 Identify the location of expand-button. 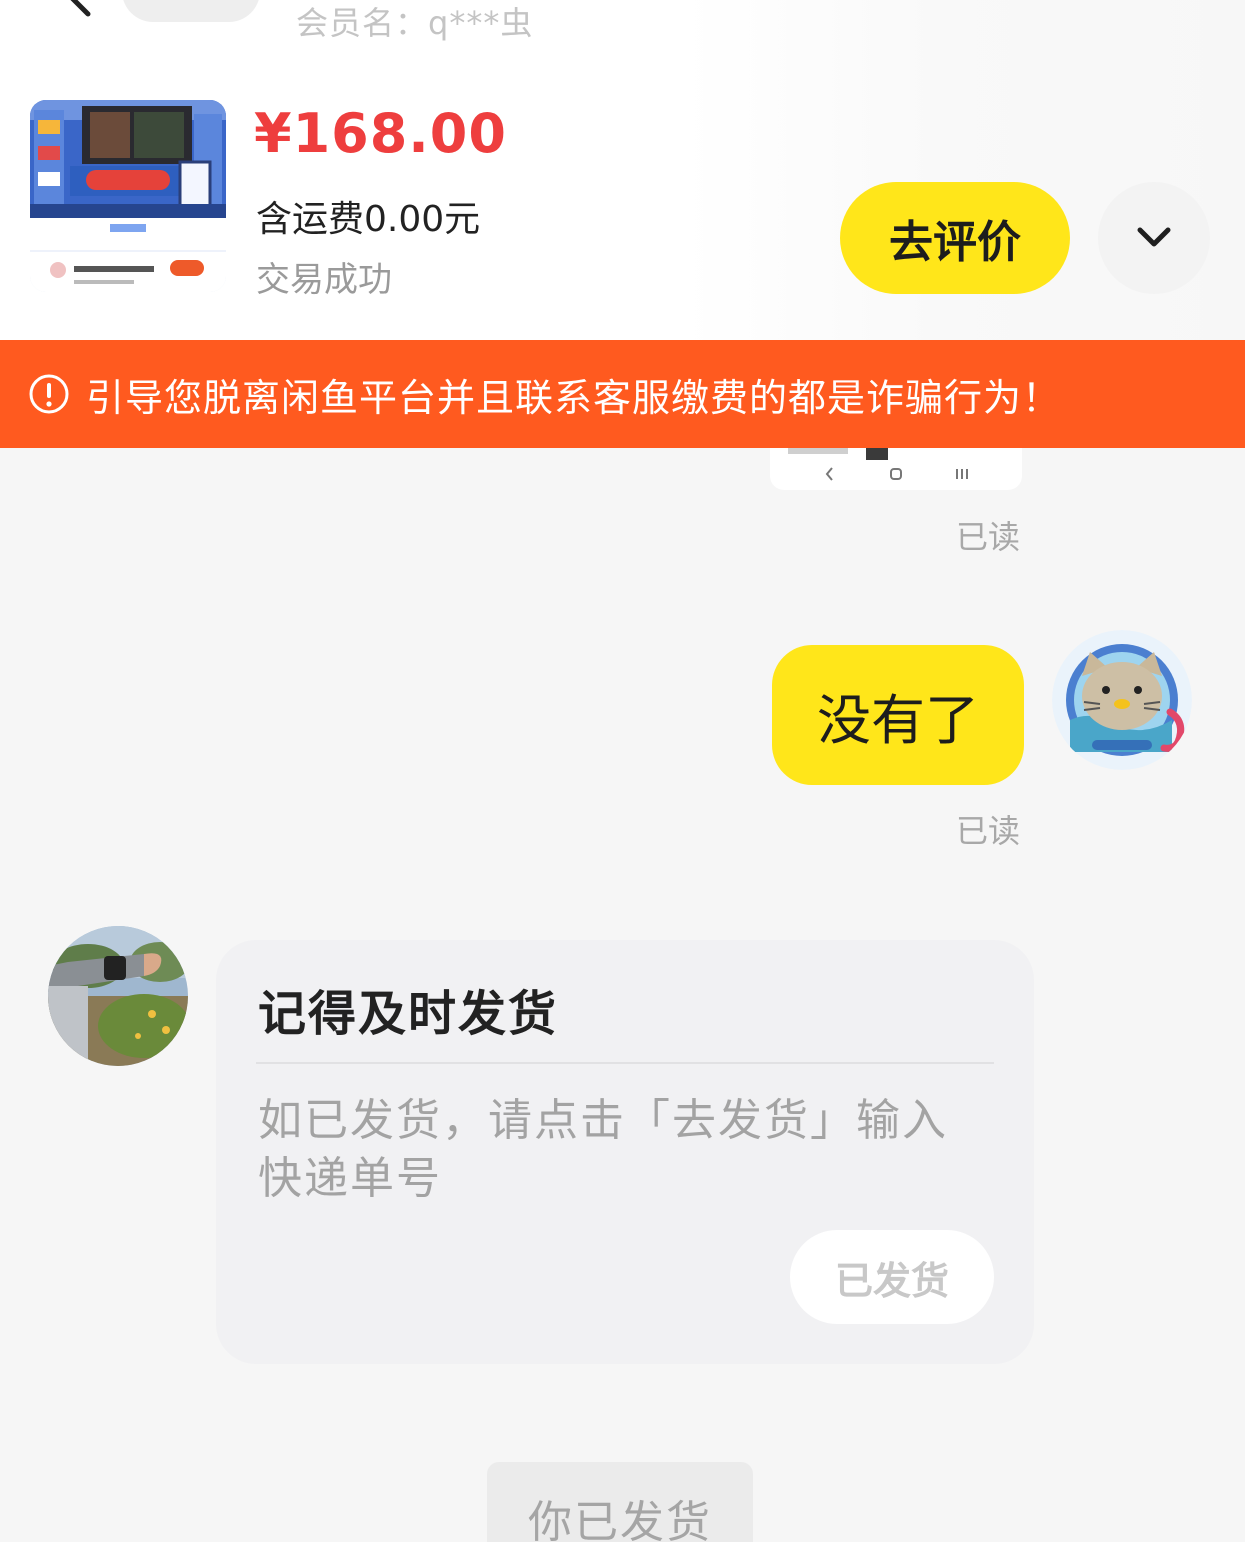
(1154, 238).